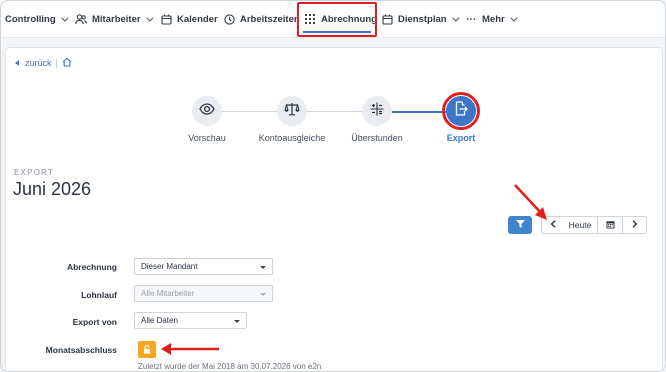 The height and width of the screenshot is (372, 666). What do you see at coordinates (270, 19) in the screenshot?
I see `nav-label: Arbeitszeiten` at bounding box center [270, 19].